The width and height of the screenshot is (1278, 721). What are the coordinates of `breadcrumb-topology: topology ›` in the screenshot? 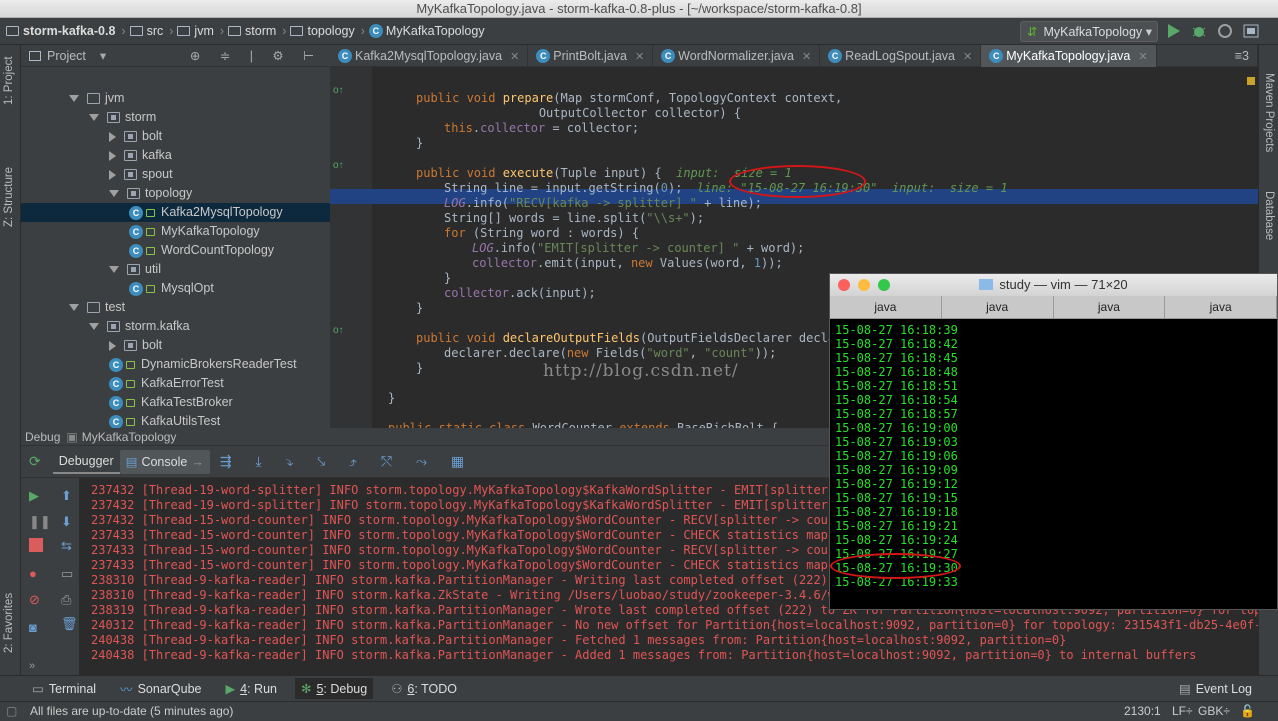 It's located at (327, 31).